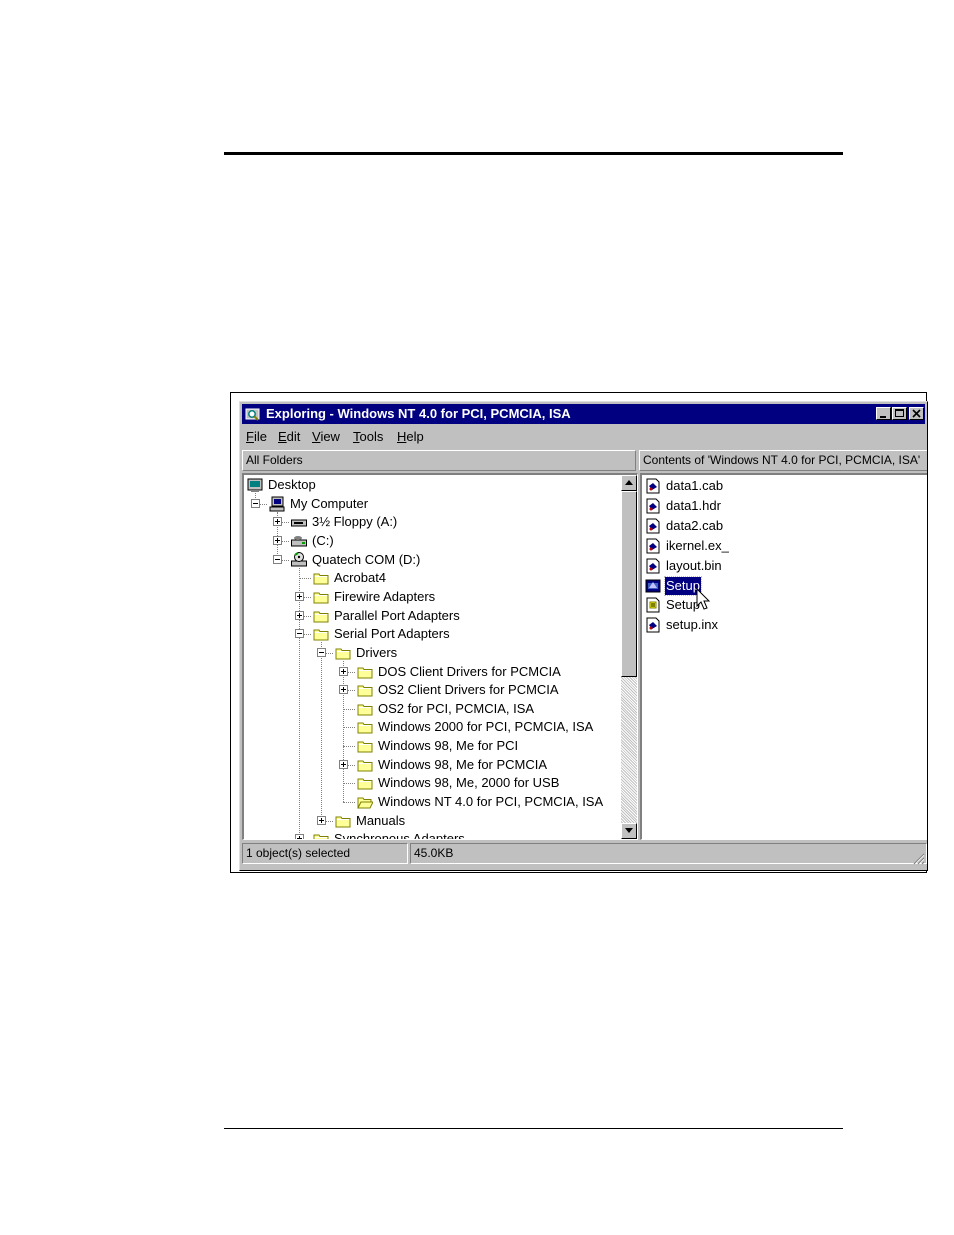  I want to click on maximize-icon, so click(899, 413).